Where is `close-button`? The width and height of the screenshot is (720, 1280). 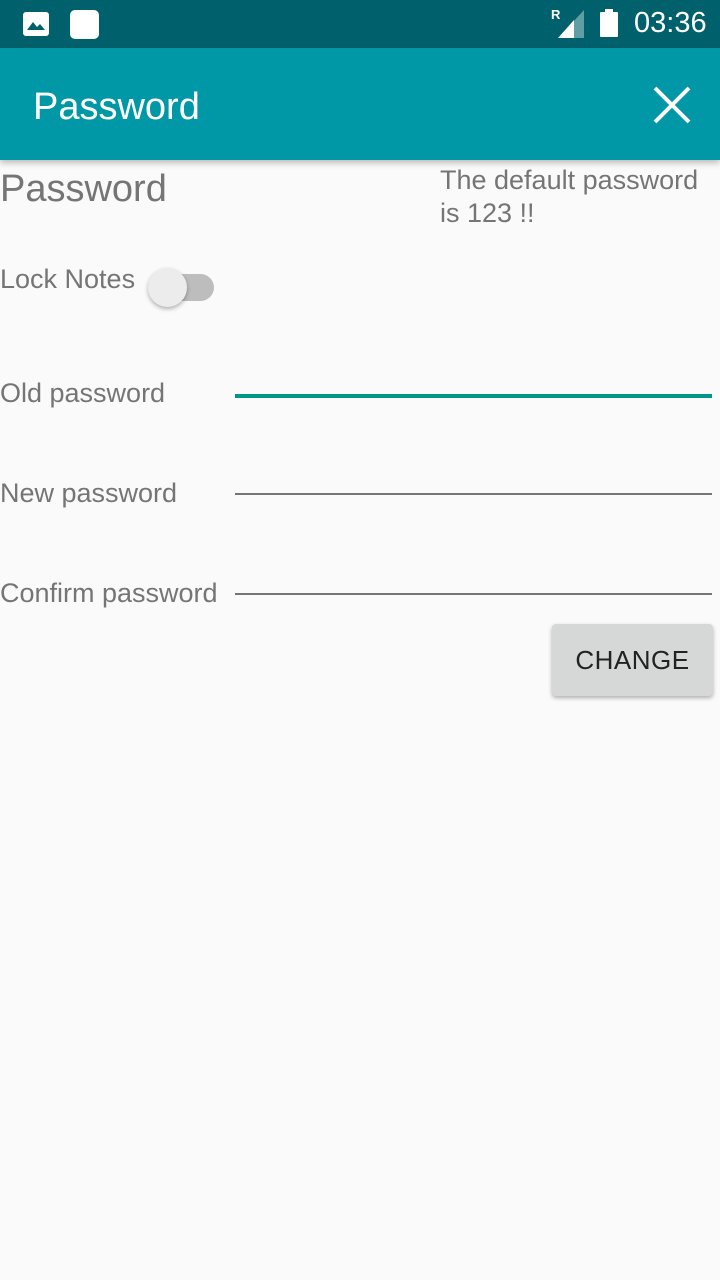
close-button is located at coordinates (672, 105).